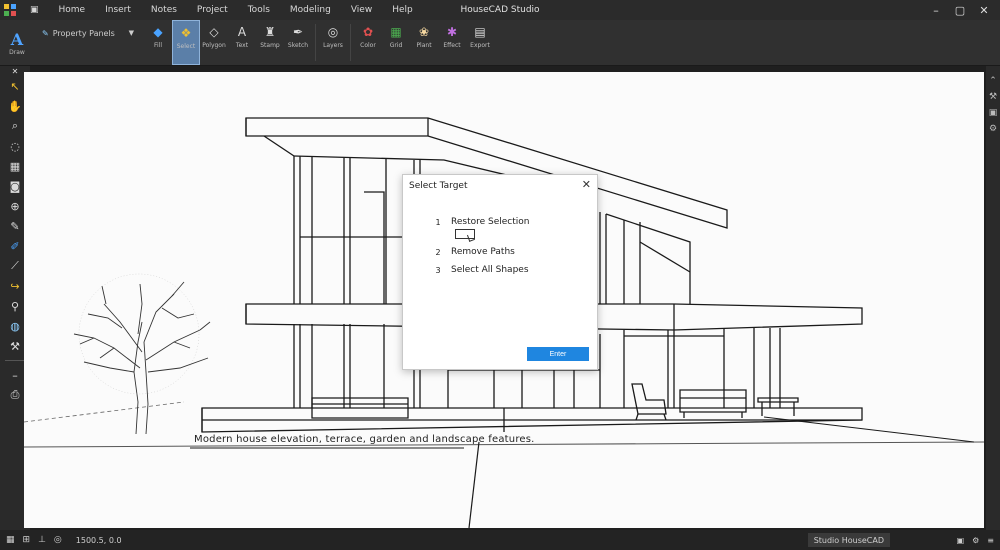 This screenshot has height=550, width=1000. Describe the element at coordinates (158, 31) in the screenshot. I see `paint-bucket-icon: ◆` at that location.